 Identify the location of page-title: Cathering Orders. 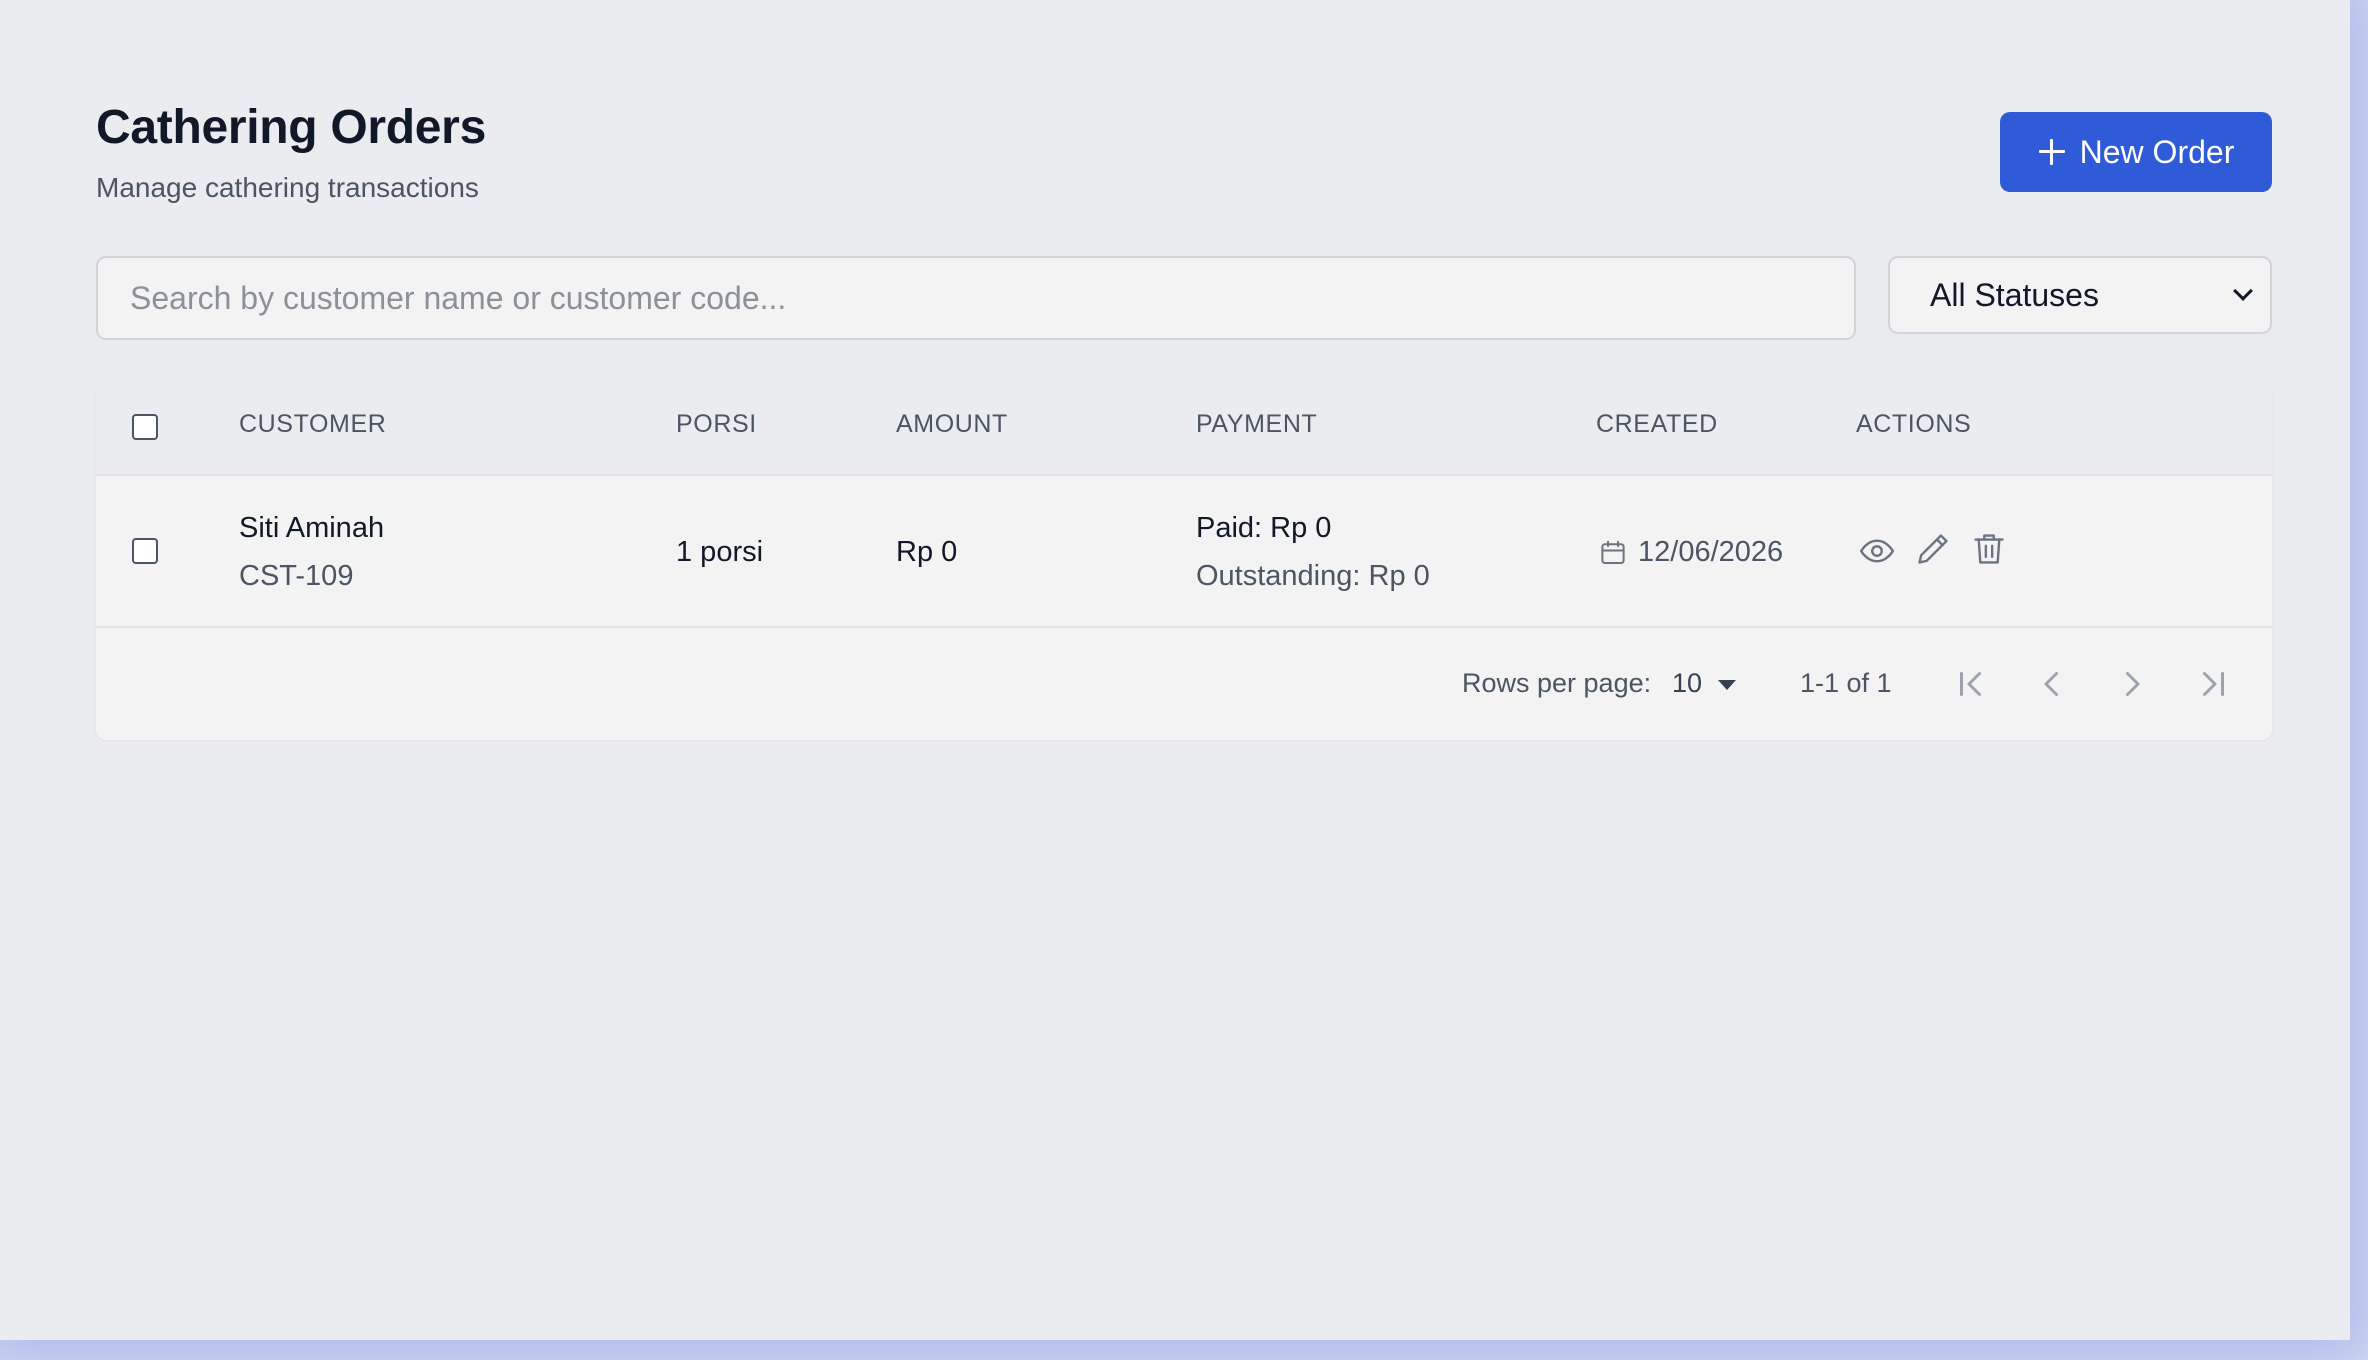
(291, 127).